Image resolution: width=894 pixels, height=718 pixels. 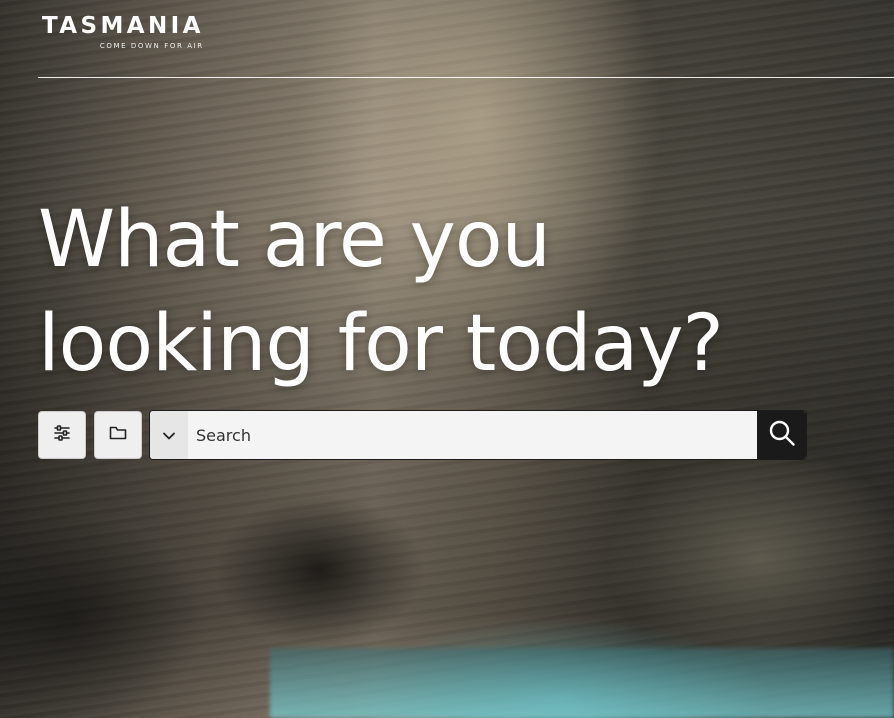 What do you see at coordinates (151, 46) in the screenshot?
I see `logo-tagline: COME DOWN FOR AIR` at bounding box center [151, 46].